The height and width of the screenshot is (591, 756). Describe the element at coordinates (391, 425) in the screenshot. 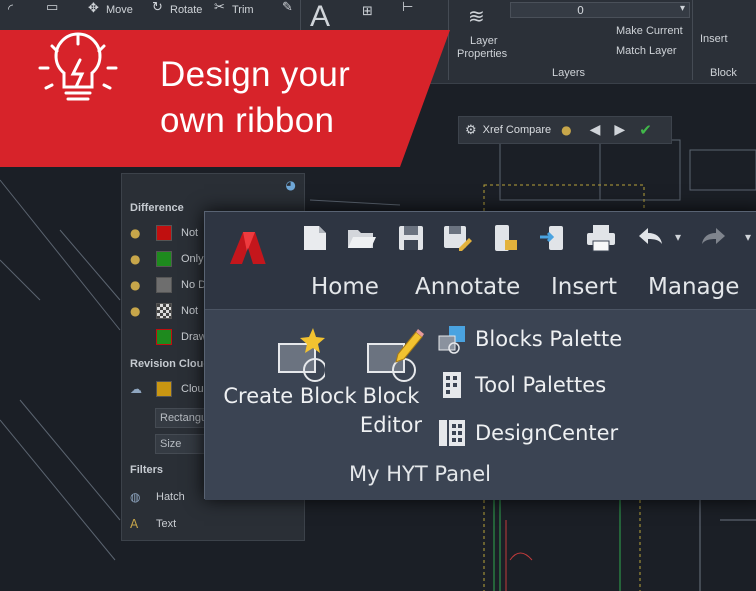

I see `block-editor-label-2: Editor` at that location.